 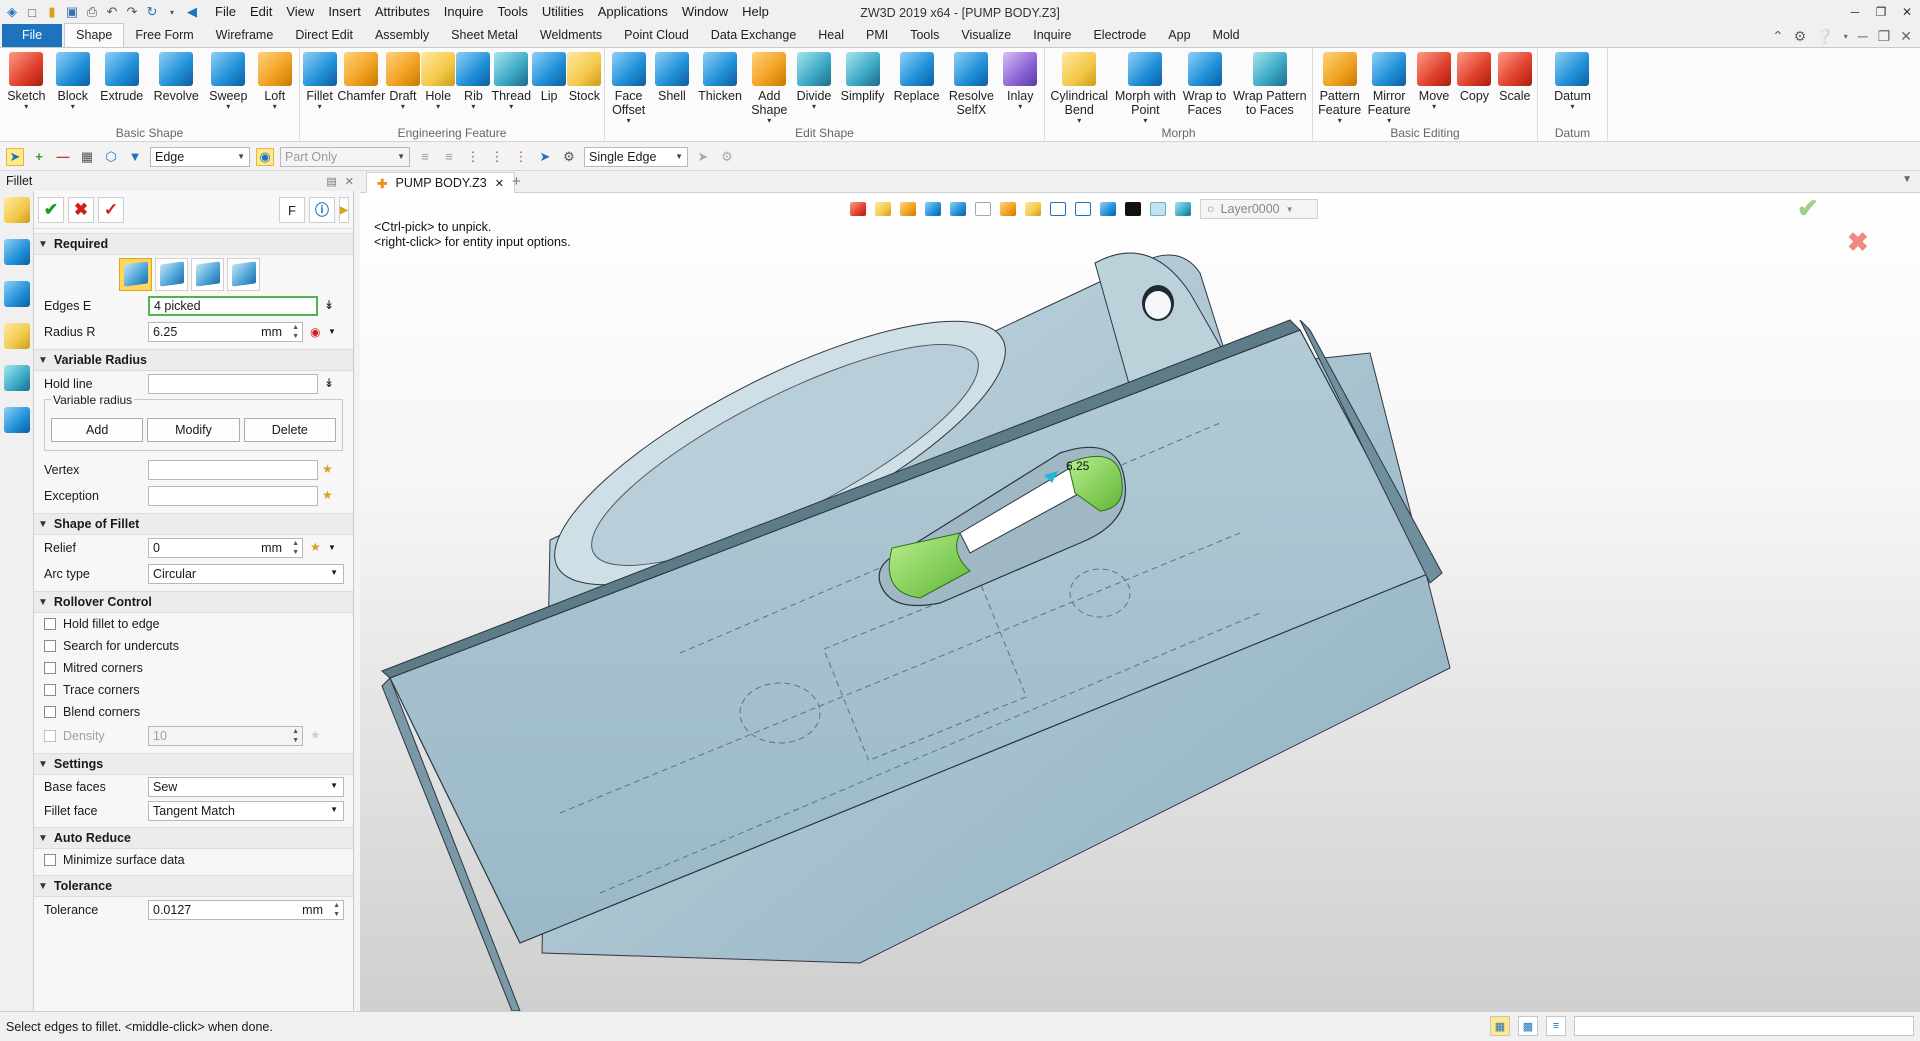 I want to click on tab-wireframe: Wireframe, so click(x=245, y=35).